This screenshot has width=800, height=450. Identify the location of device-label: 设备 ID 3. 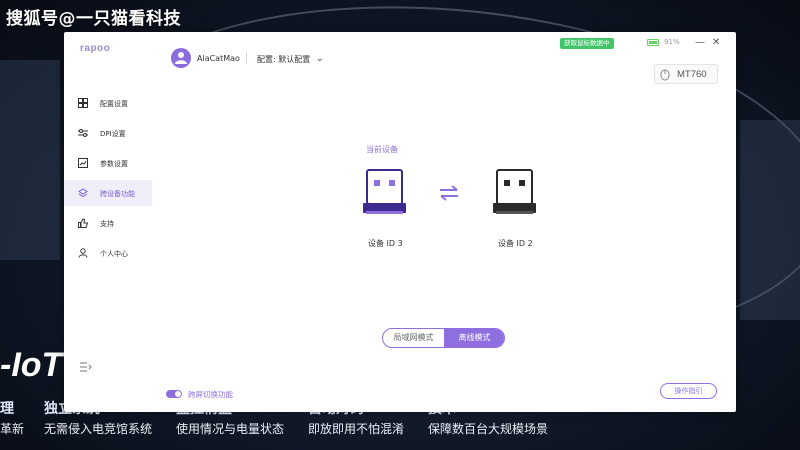
(385, 243).